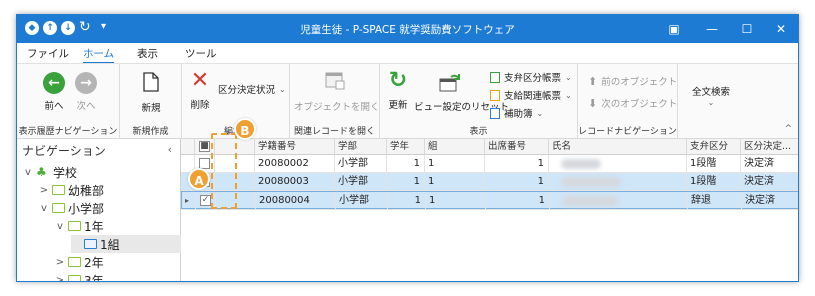  What do you see at coordinates (593, 103) in the screenshot?
I see `down-circle-icon: ⬇` at bounding box center [593, 103].